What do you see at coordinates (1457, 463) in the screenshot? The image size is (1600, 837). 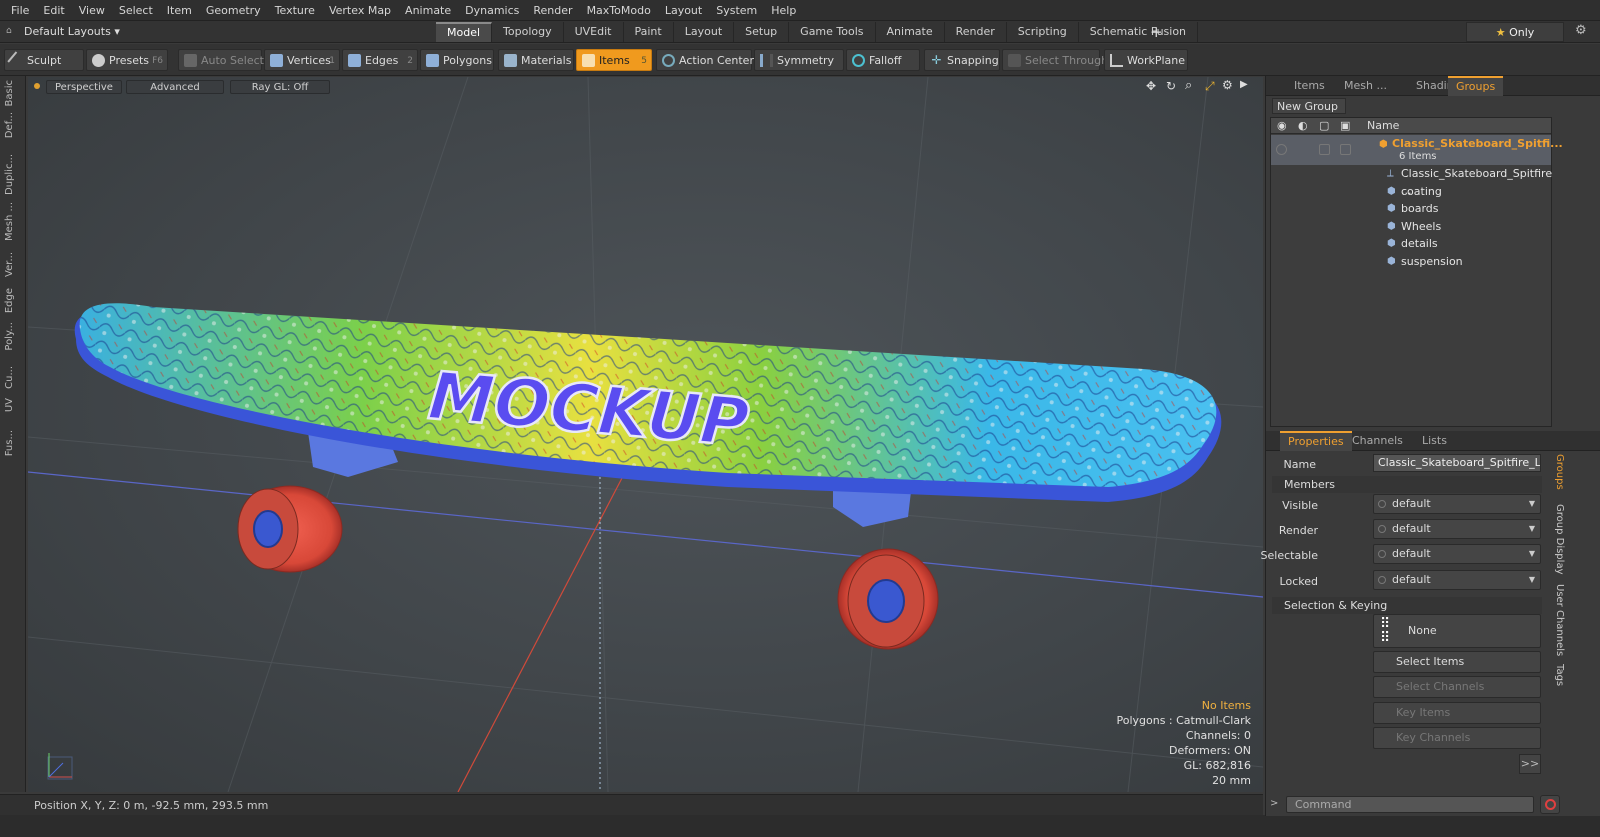 I see `group-name-field: Classic_Skateboard_Spitfire_Logo` at bounding box center [1457, 463].